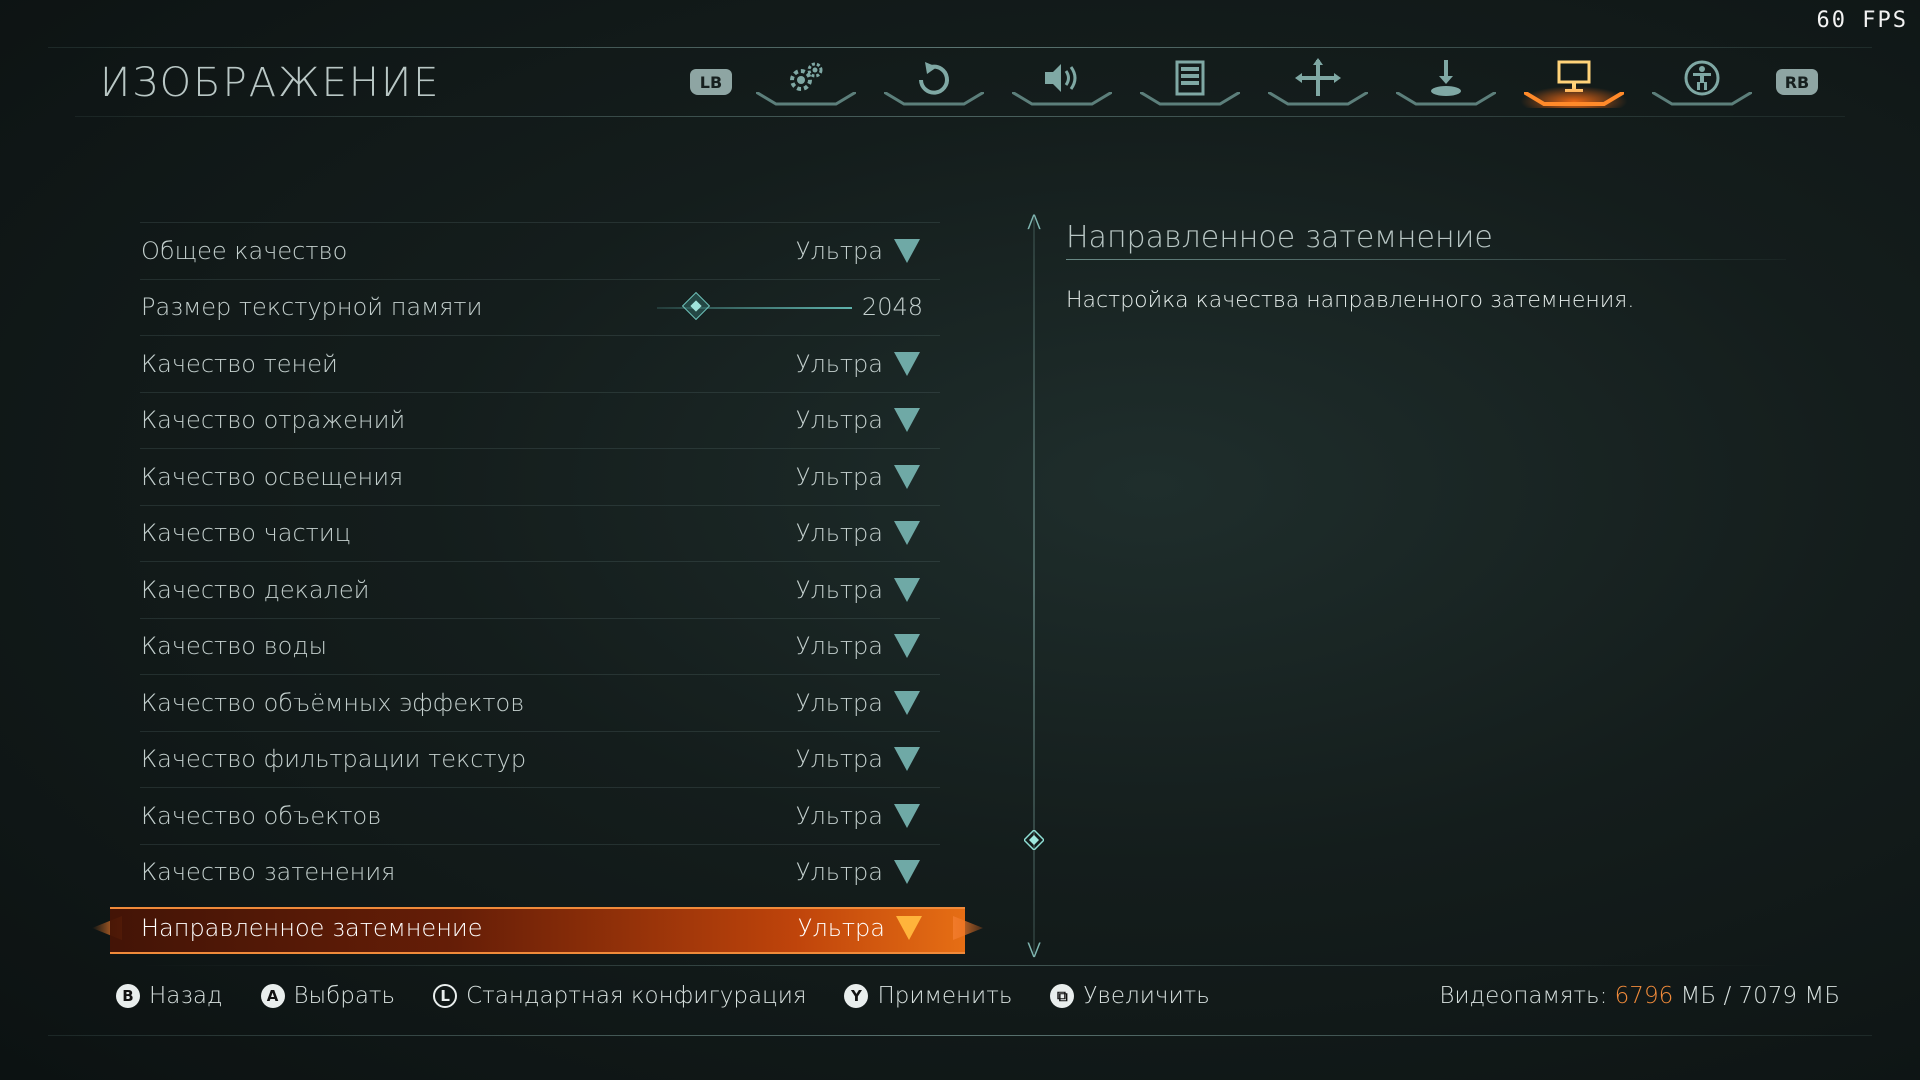  Describe the element at coordinates (1062, 996) in the screenshot. I see `view-button-icon: ⧉` at that location.